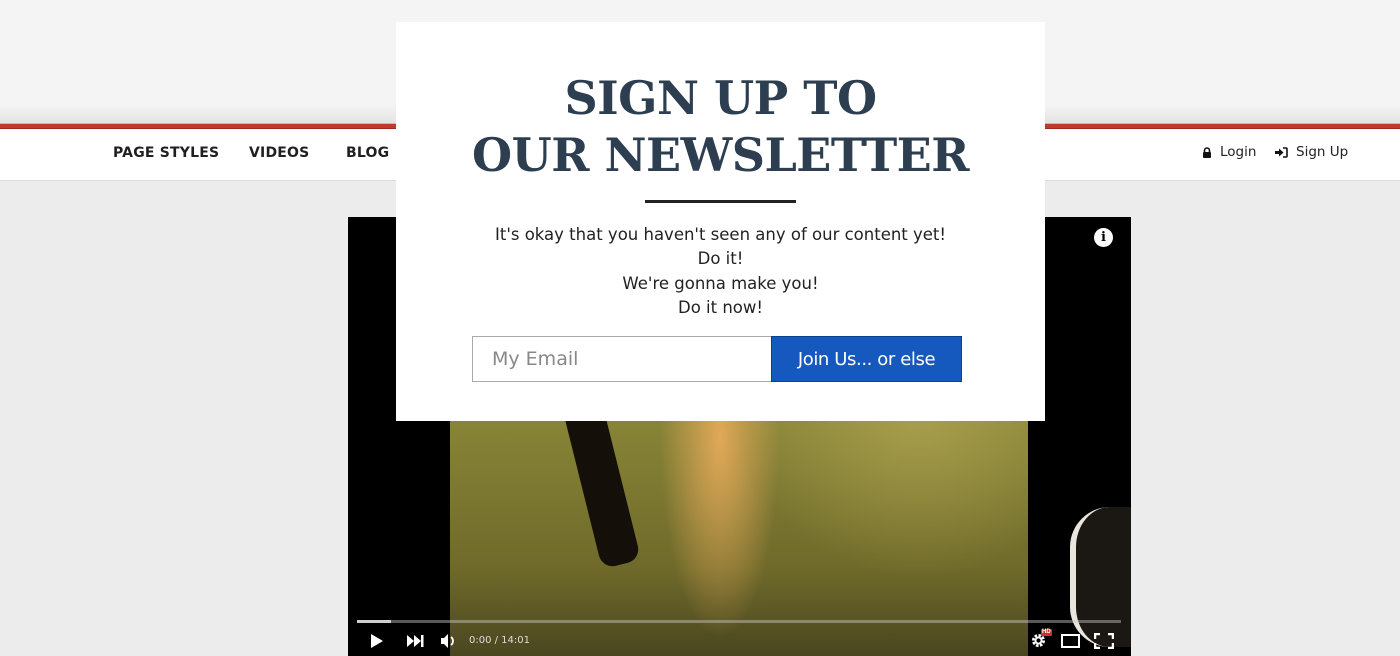 The width and height of the screenshot is (1400, 656). What do you see at coordinates (377, 641) in the screenshot?
I see `play-icon` at bounding box center [377, 641].